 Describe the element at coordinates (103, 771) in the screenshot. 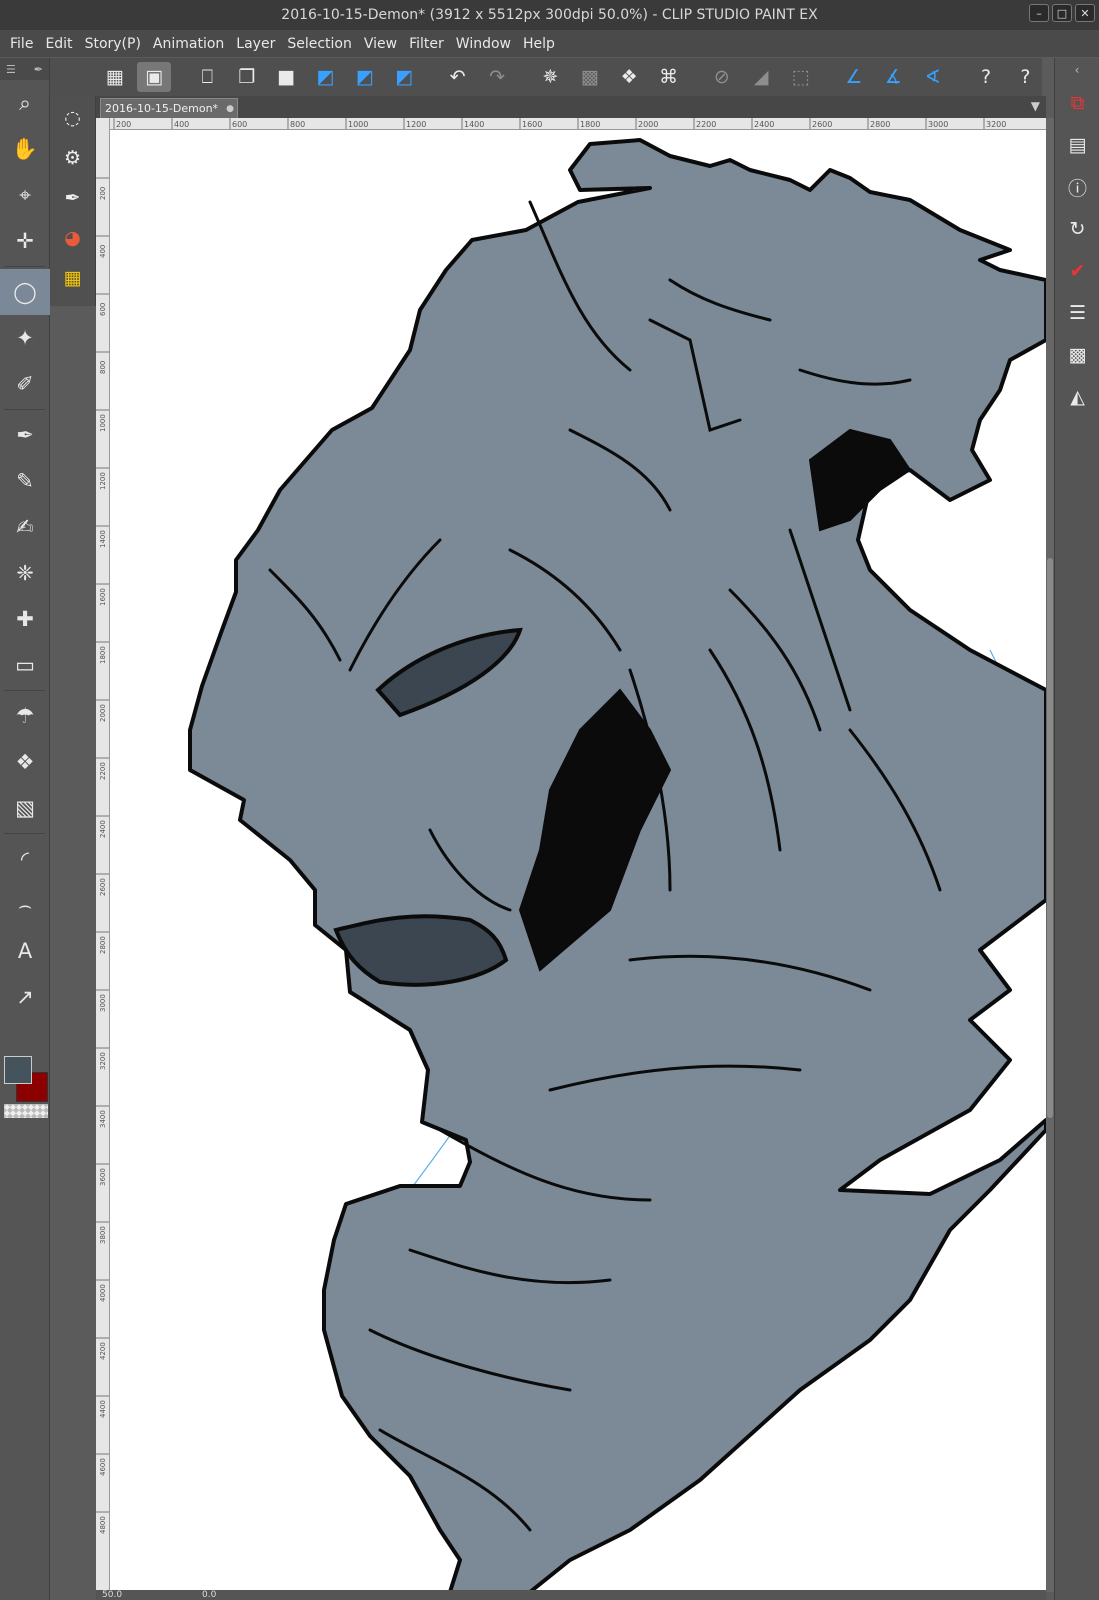

I see `ruler-label: 2200` at that location.